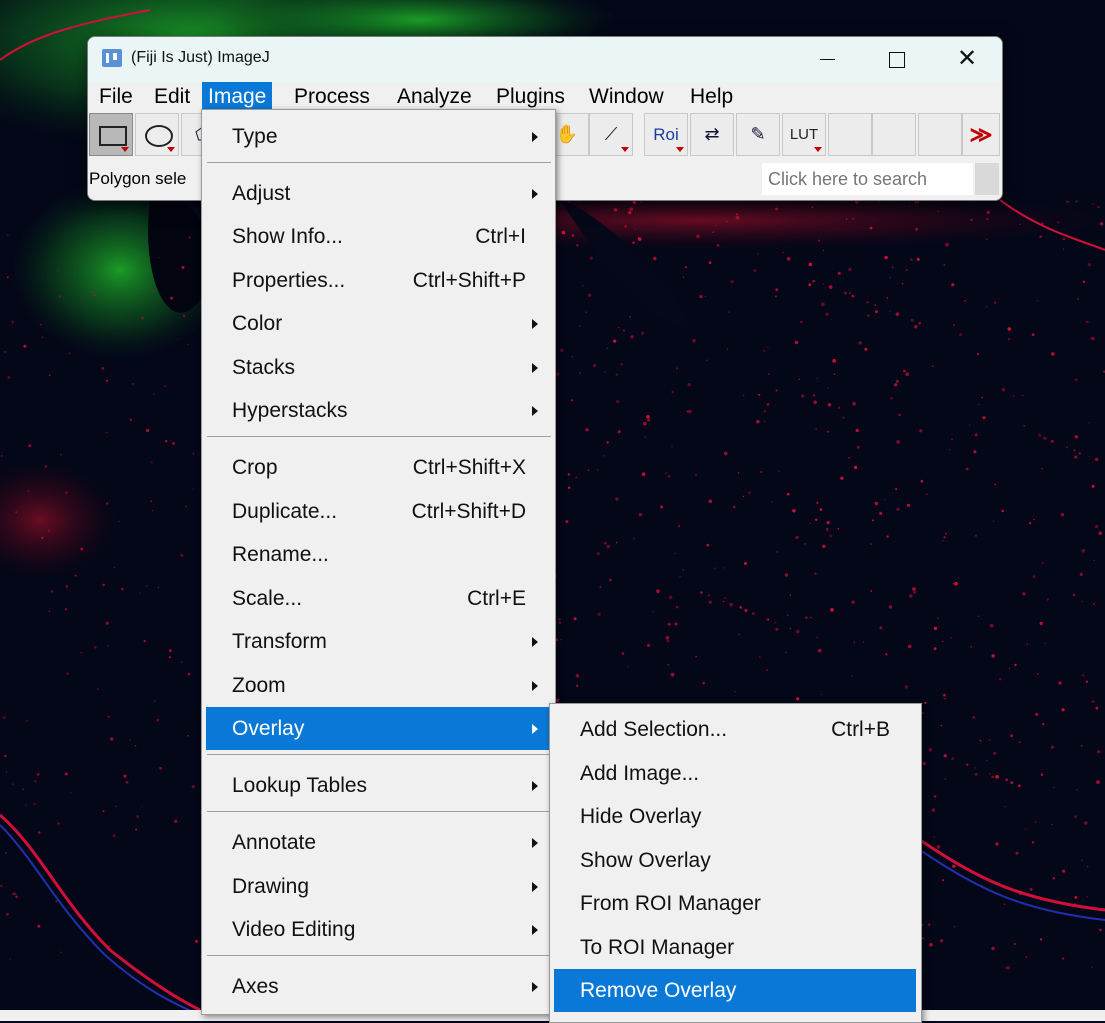 The image size is (1105, 1023). Describe the element at coordinates (378, 728) in the screenshot. I see `menu-item-overlay: Overlay` at that location.